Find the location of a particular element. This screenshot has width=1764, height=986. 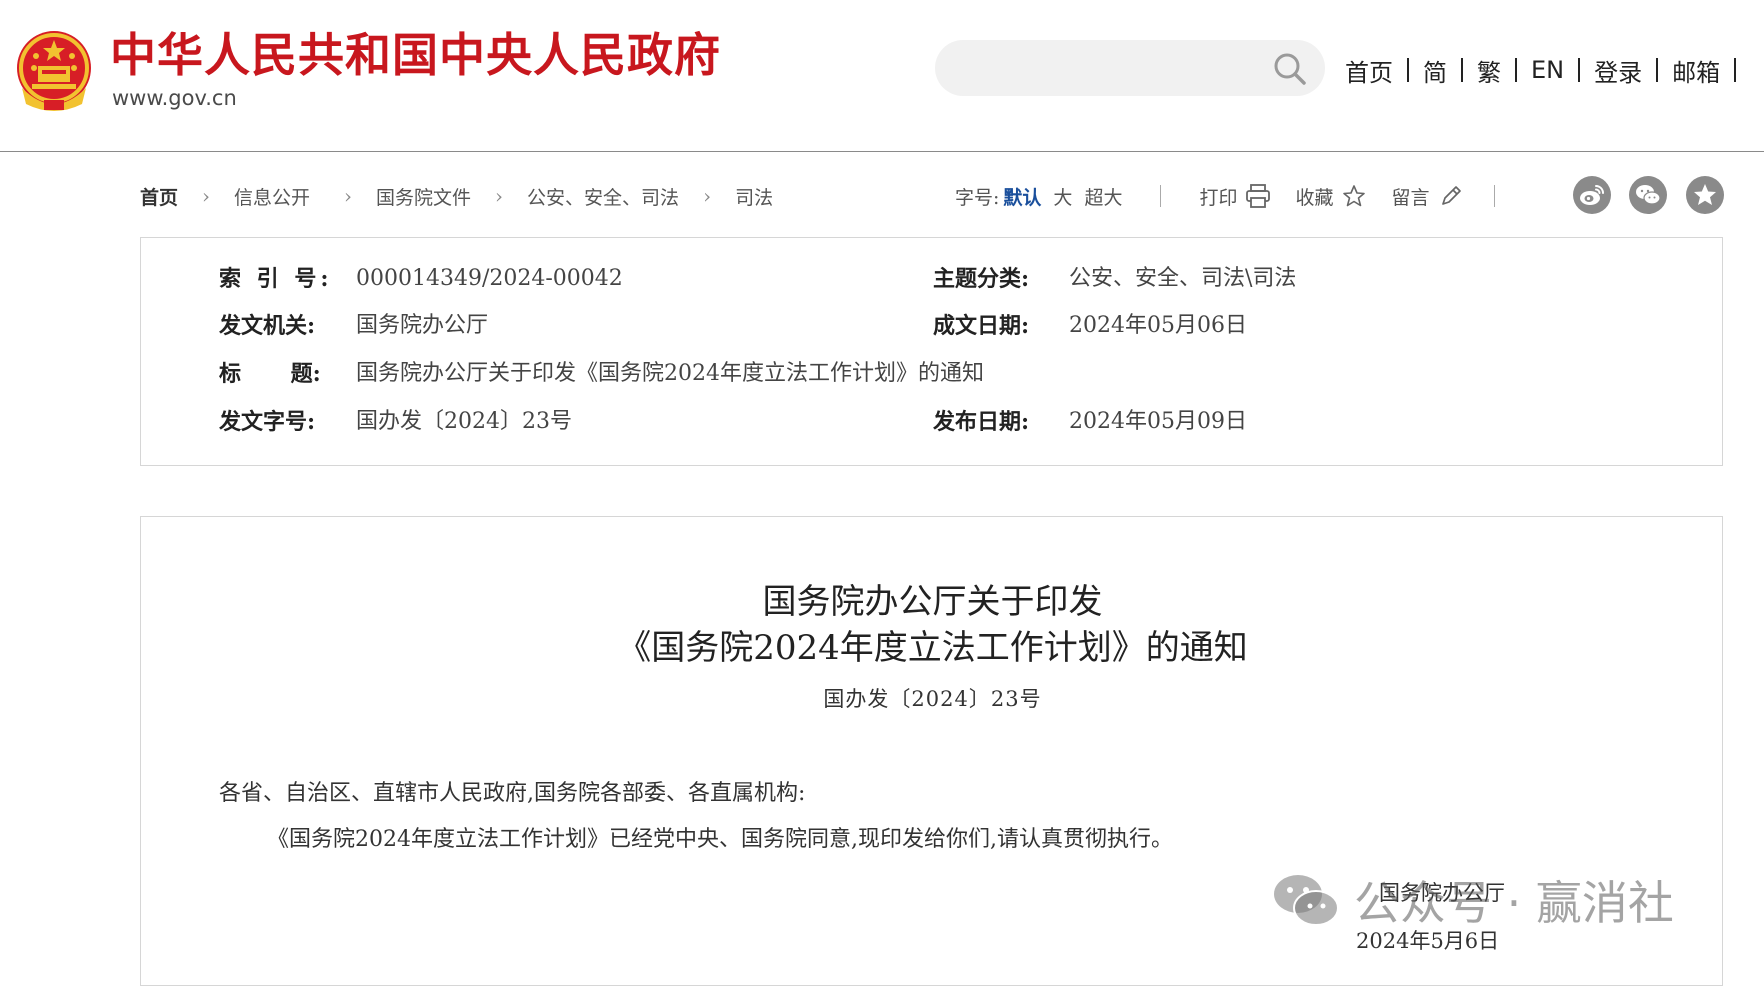

font-size-xlarge: 超大 is located at coordinates (1103, 196).